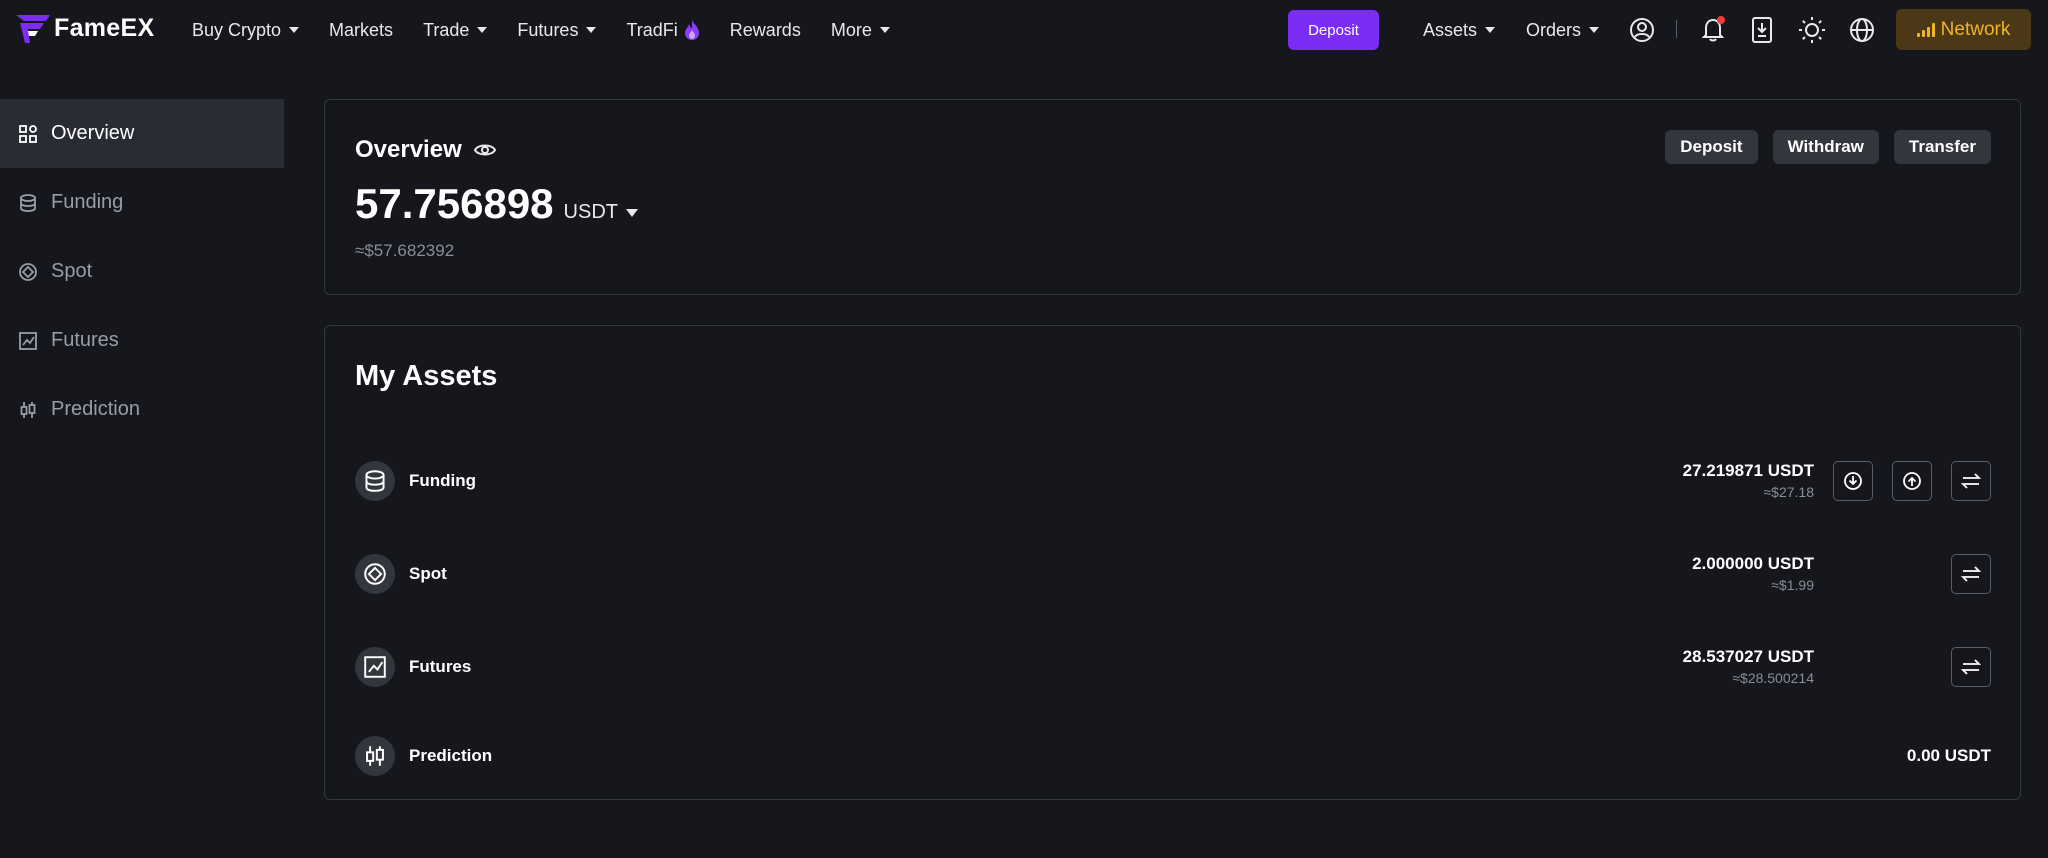 The width and height of the screenshot is (2048, 858). Describe the element at coordinates (87, 202) in the screenshot. I see `sidebar-item-label: Funding` at that location.